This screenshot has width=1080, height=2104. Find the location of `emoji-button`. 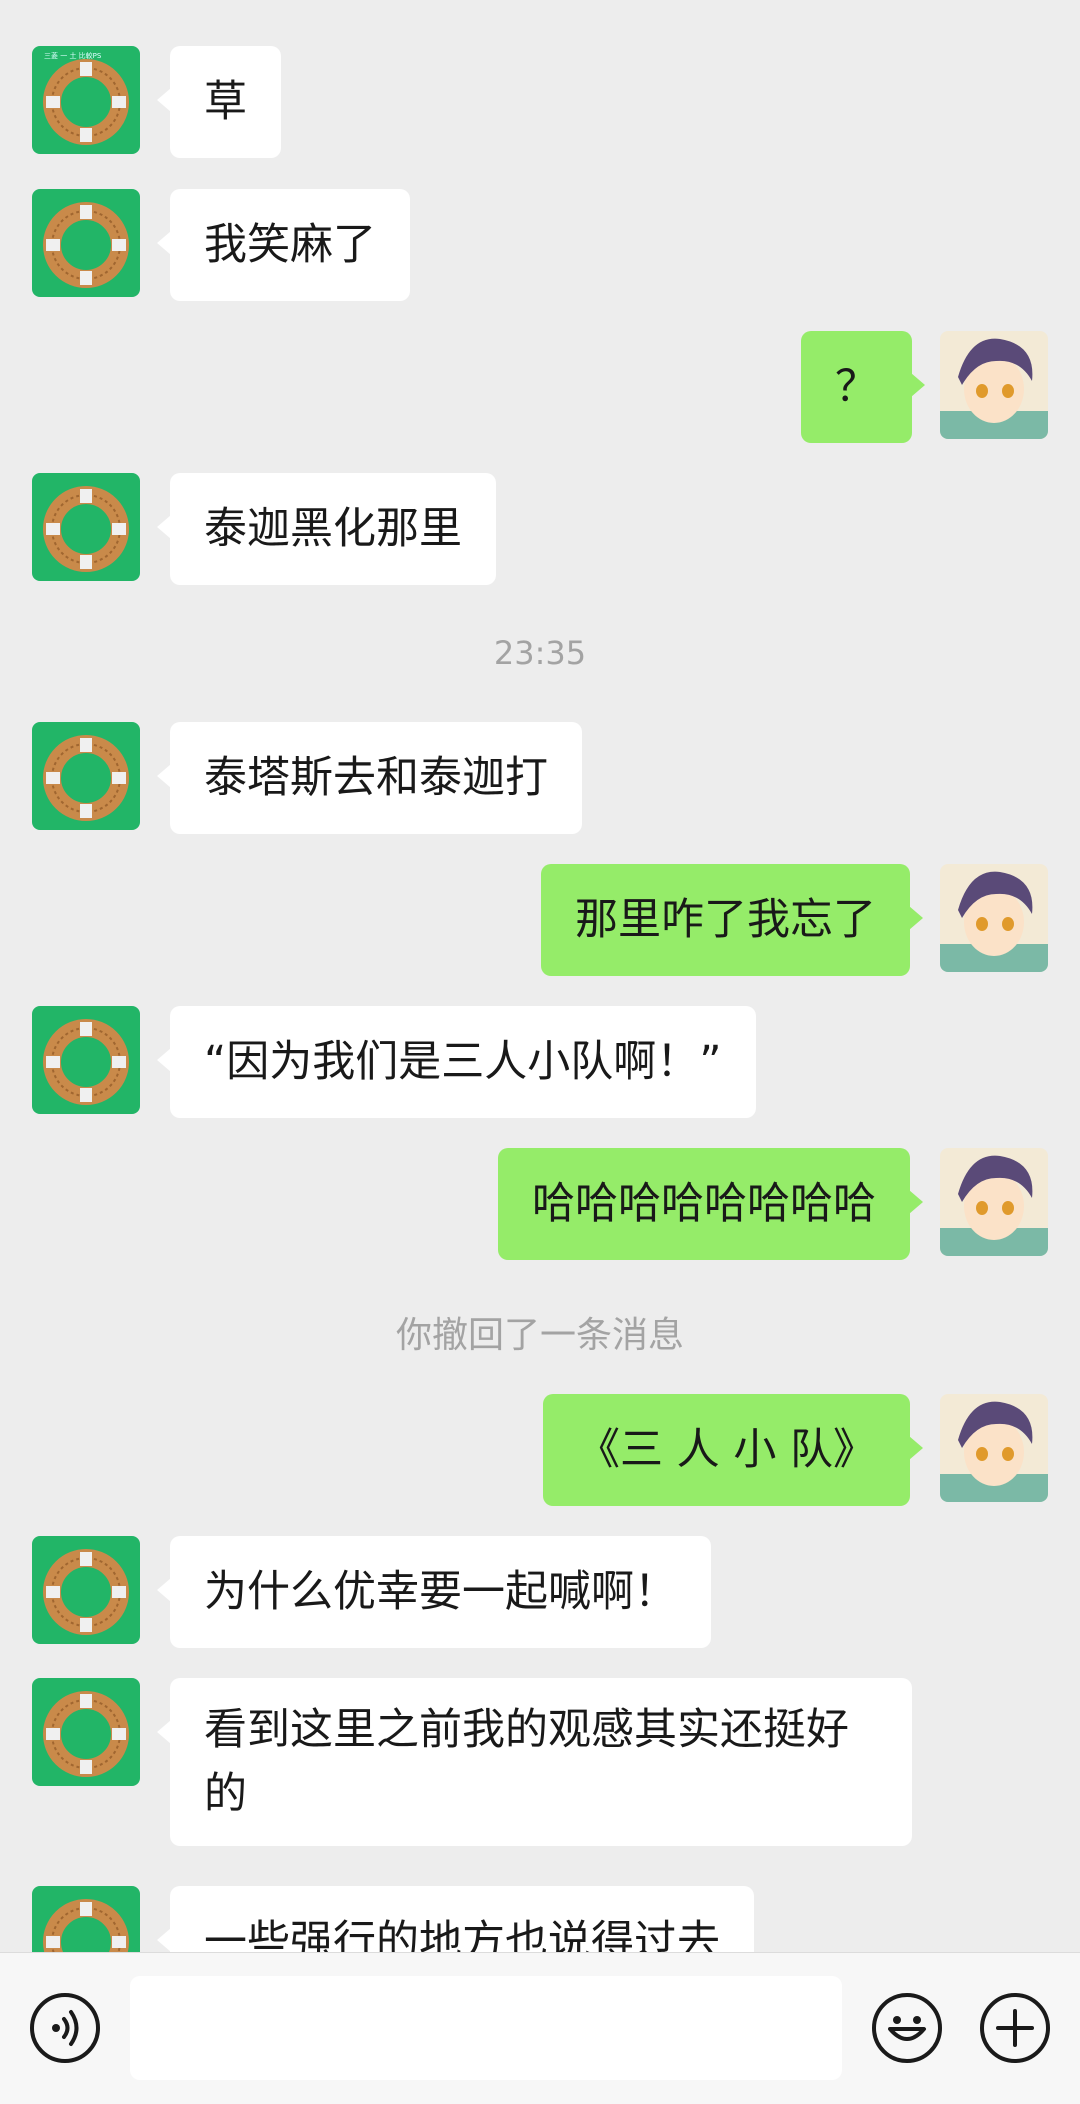

emoji-button is located at coordinates (907, 2028).